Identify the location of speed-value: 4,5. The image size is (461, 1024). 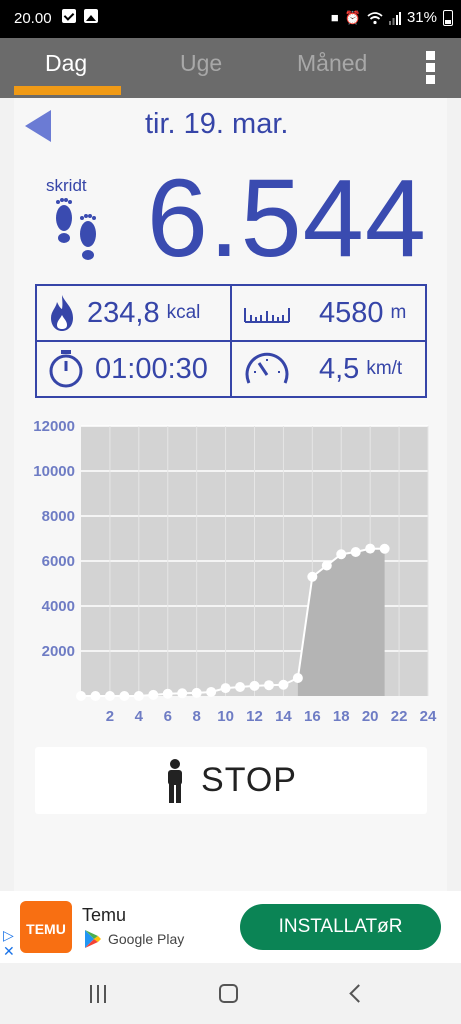
(339, 368).